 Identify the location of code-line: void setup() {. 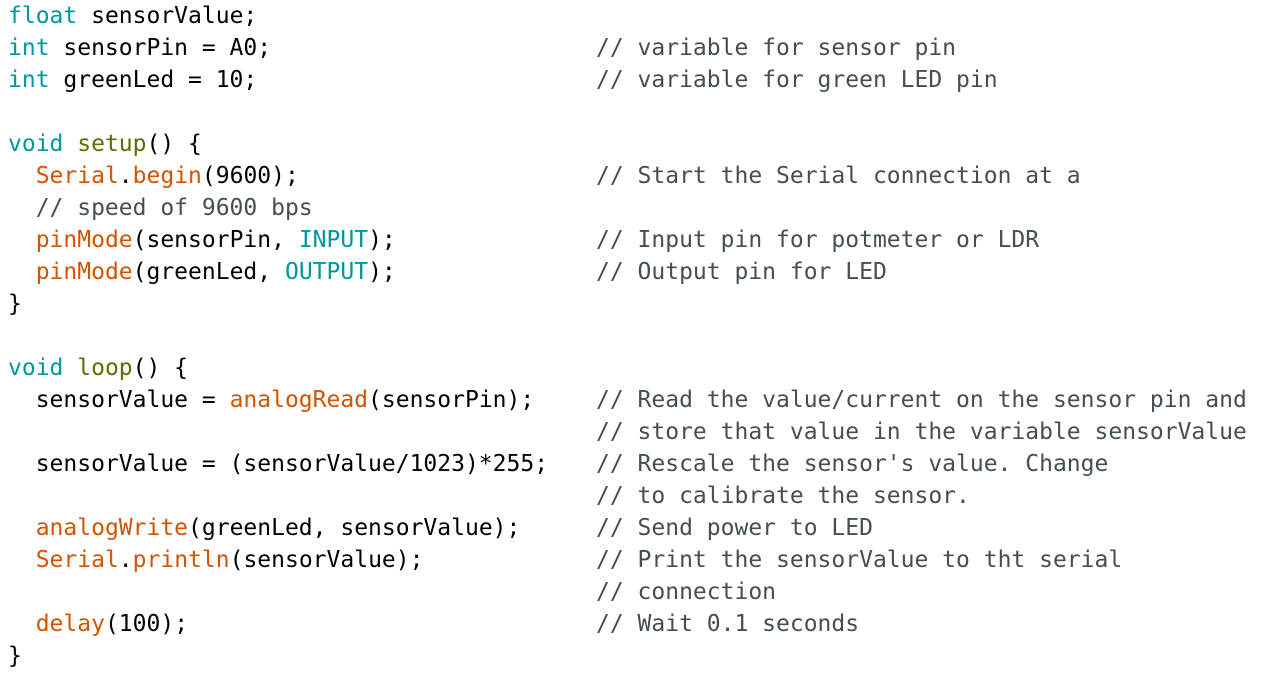
(639, 144).